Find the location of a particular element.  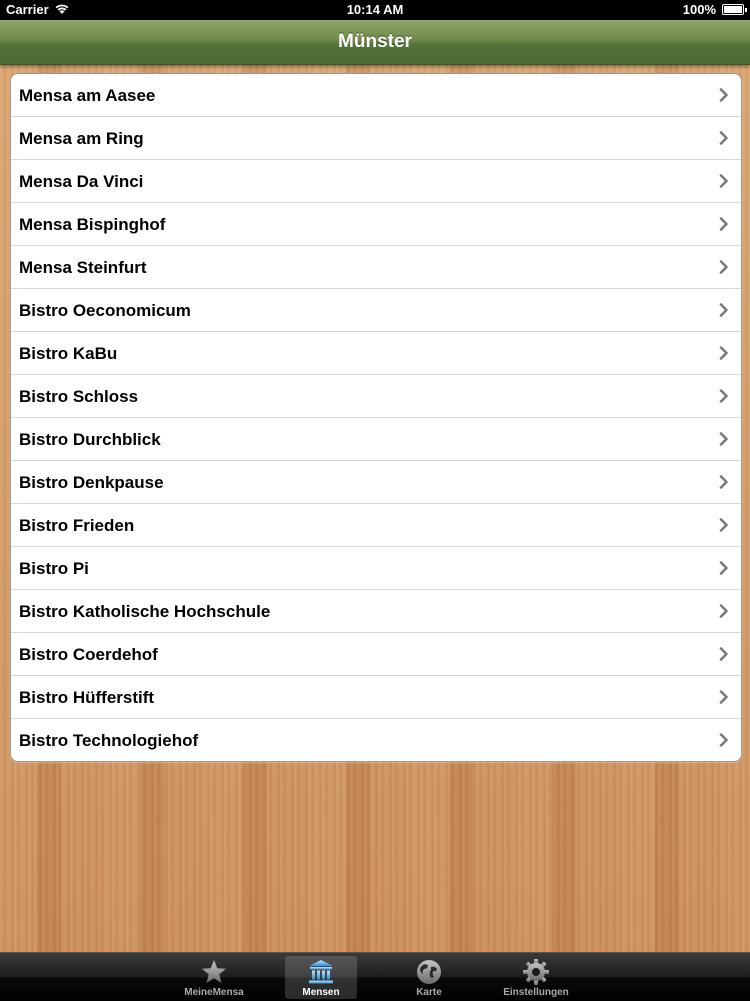

list-item-label: Mensa Da Vinci is located at coordinates (81, 181).